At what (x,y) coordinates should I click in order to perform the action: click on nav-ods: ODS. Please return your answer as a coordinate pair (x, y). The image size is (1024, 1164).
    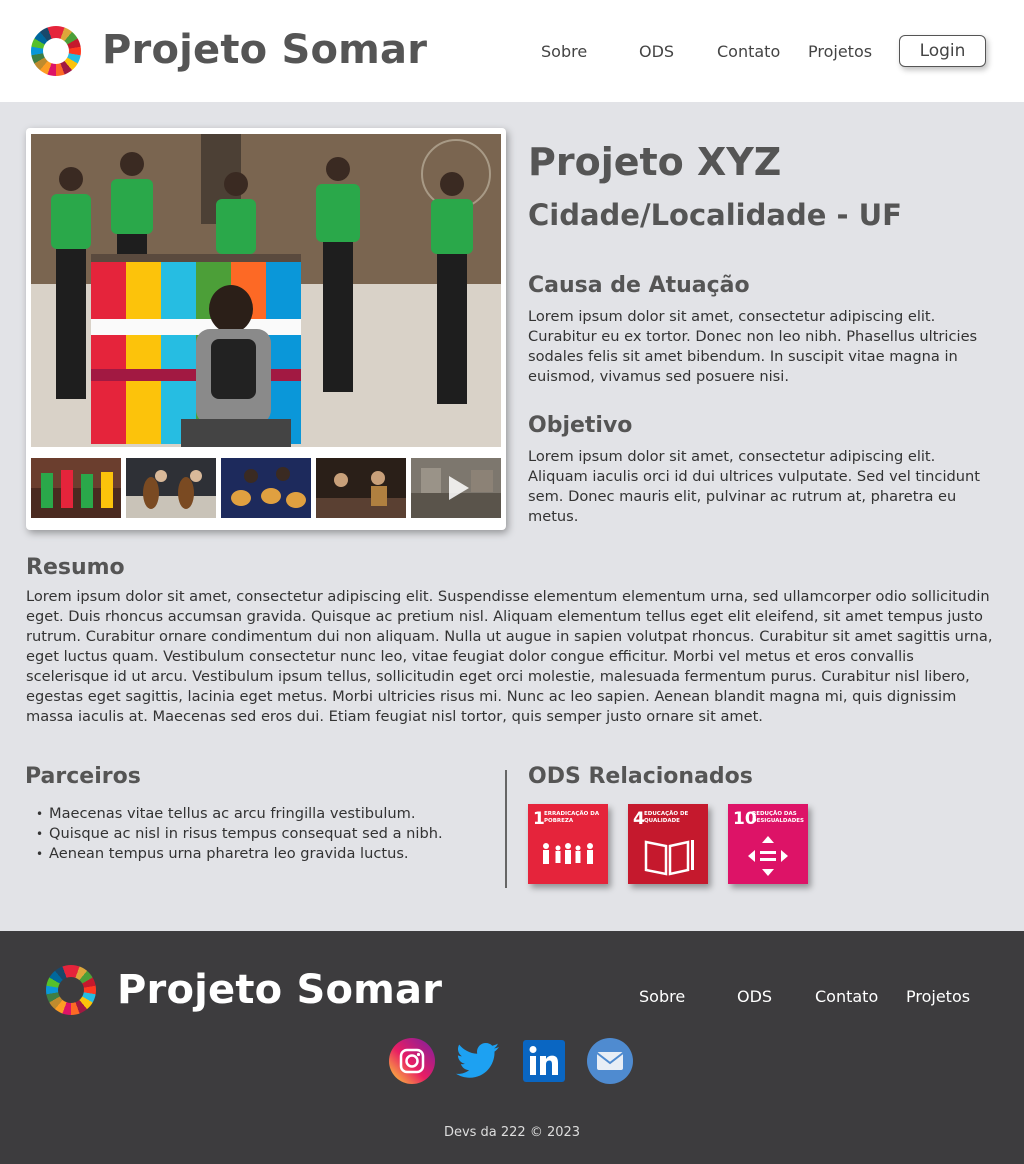
    Looking at the image, I should click on (656, 51).